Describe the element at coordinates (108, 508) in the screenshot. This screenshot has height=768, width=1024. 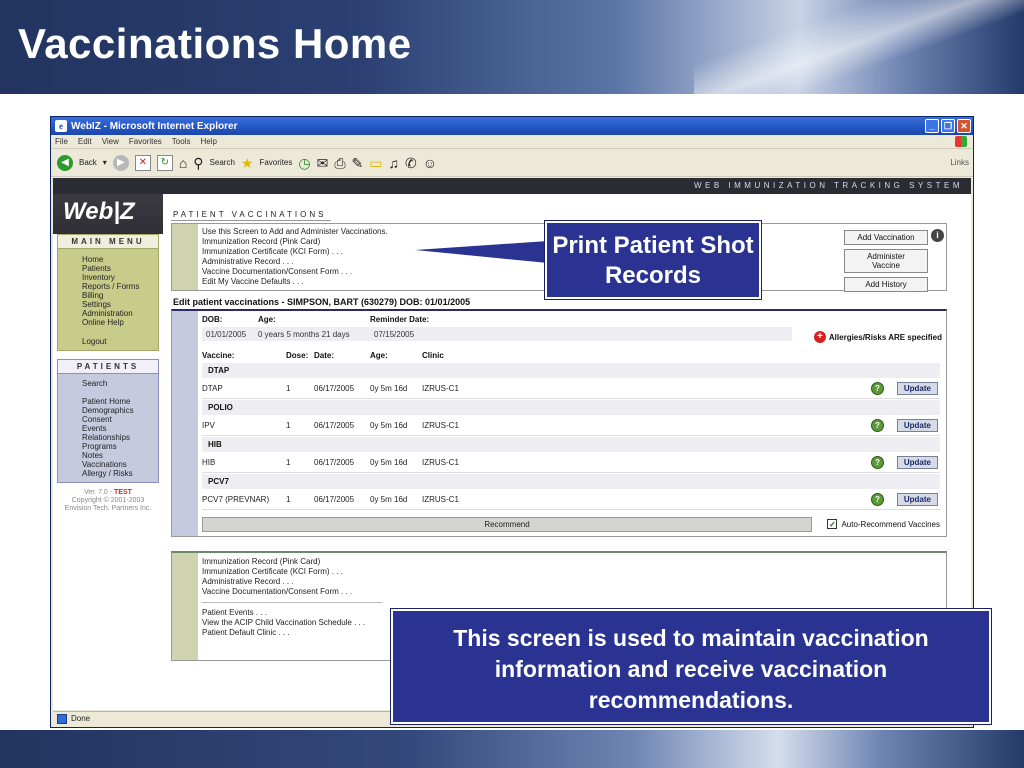
I see `company: Envision Tech. Partners Inc.` at that location.